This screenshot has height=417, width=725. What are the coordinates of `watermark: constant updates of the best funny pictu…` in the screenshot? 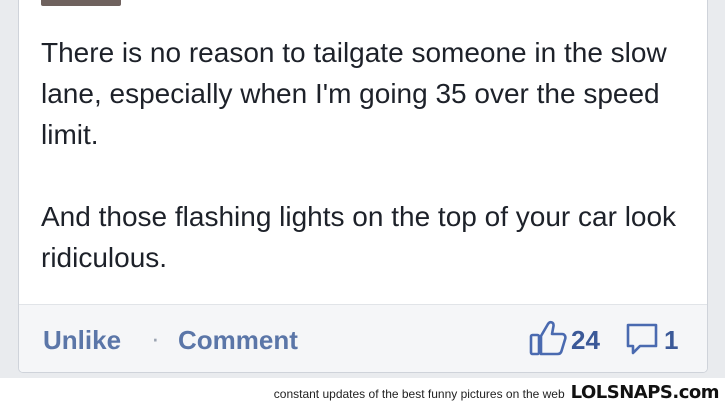 It's located at (496, 397).